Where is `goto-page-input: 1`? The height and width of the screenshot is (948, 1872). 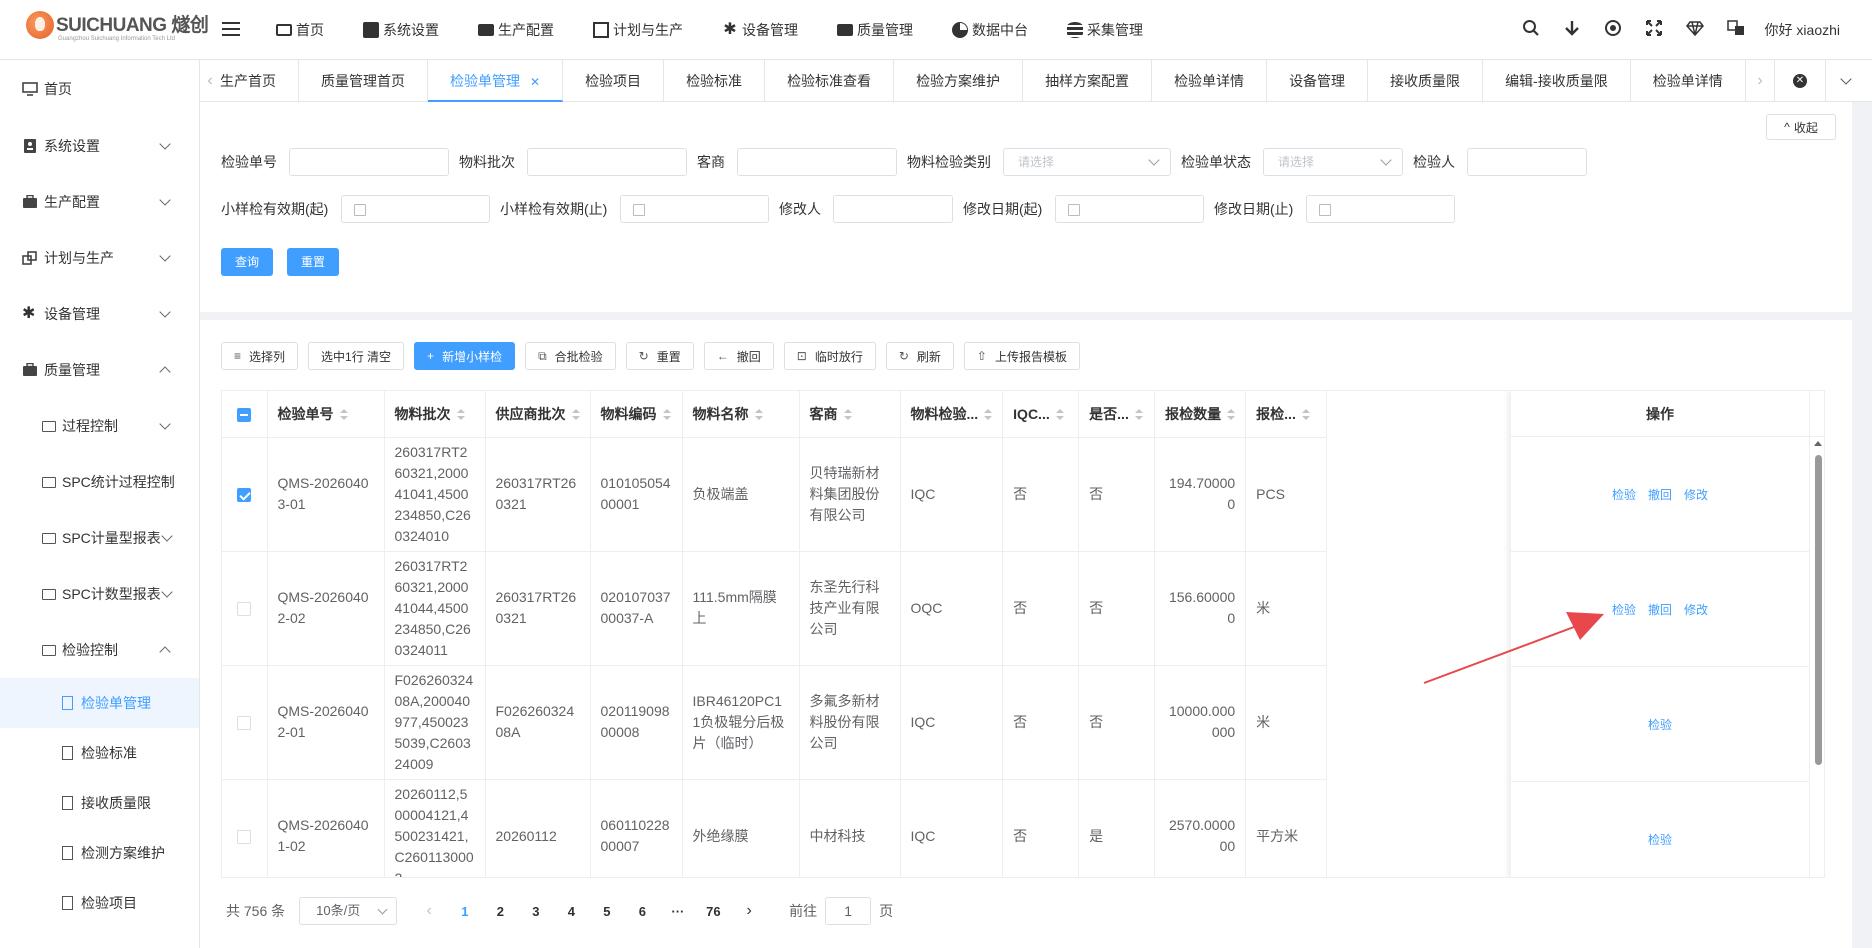
goto-page-input: 1 is located at coordinates (848, 911).